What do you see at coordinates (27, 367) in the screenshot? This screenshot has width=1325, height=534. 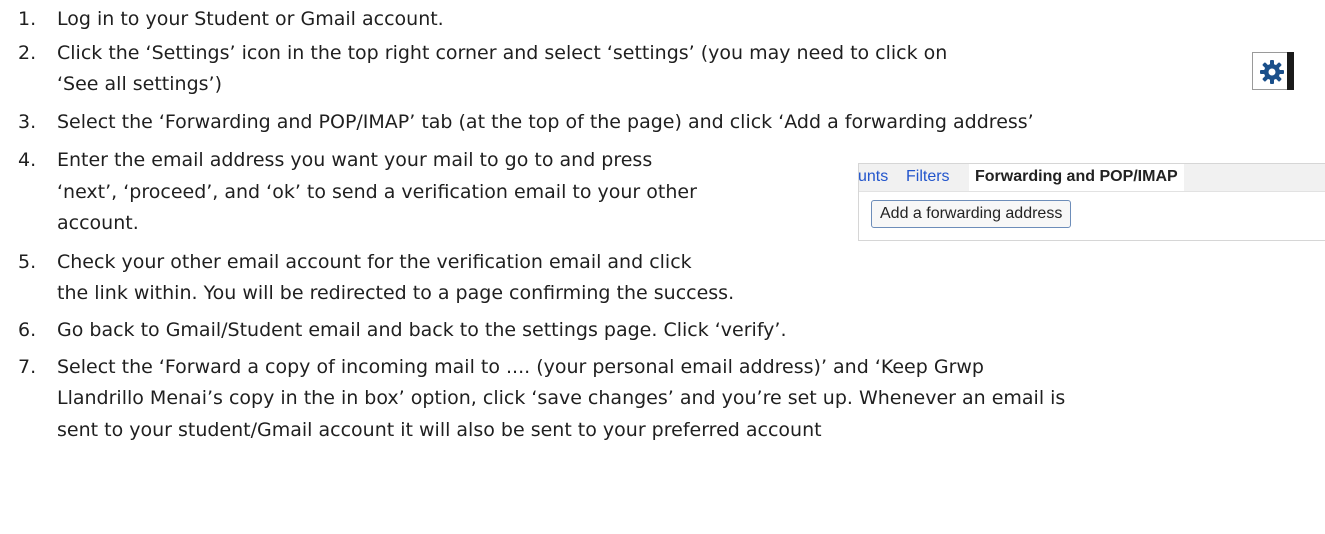 I see `step-number: 7.` at bounding box center [27, 367].